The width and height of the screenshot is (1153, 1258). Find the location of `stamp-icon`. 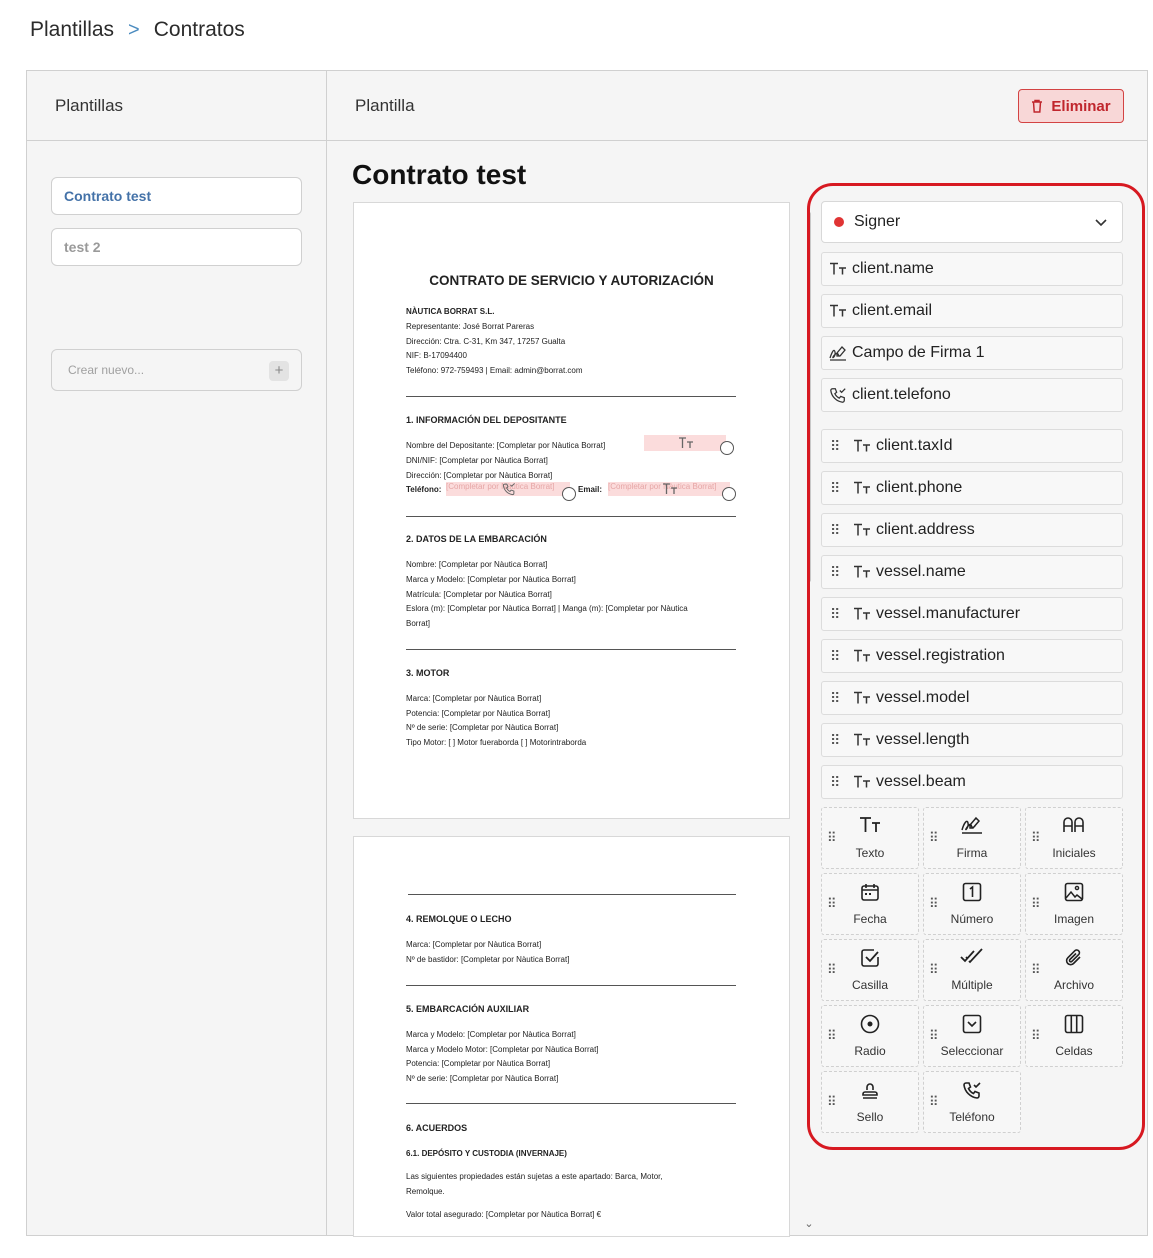

stamp-icon is located at coordinates (870, 1091).